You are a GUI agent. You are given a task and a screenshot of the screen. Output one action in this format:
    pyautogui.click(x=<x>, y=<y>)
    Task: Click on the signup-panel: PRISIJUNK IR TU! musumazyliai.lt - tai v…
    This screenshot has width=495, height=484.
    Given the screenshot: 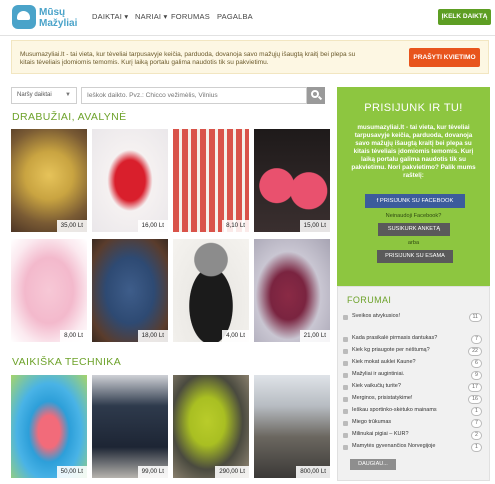 What is the action you would take?
    pyautogui.click(x=413, y=186)
    